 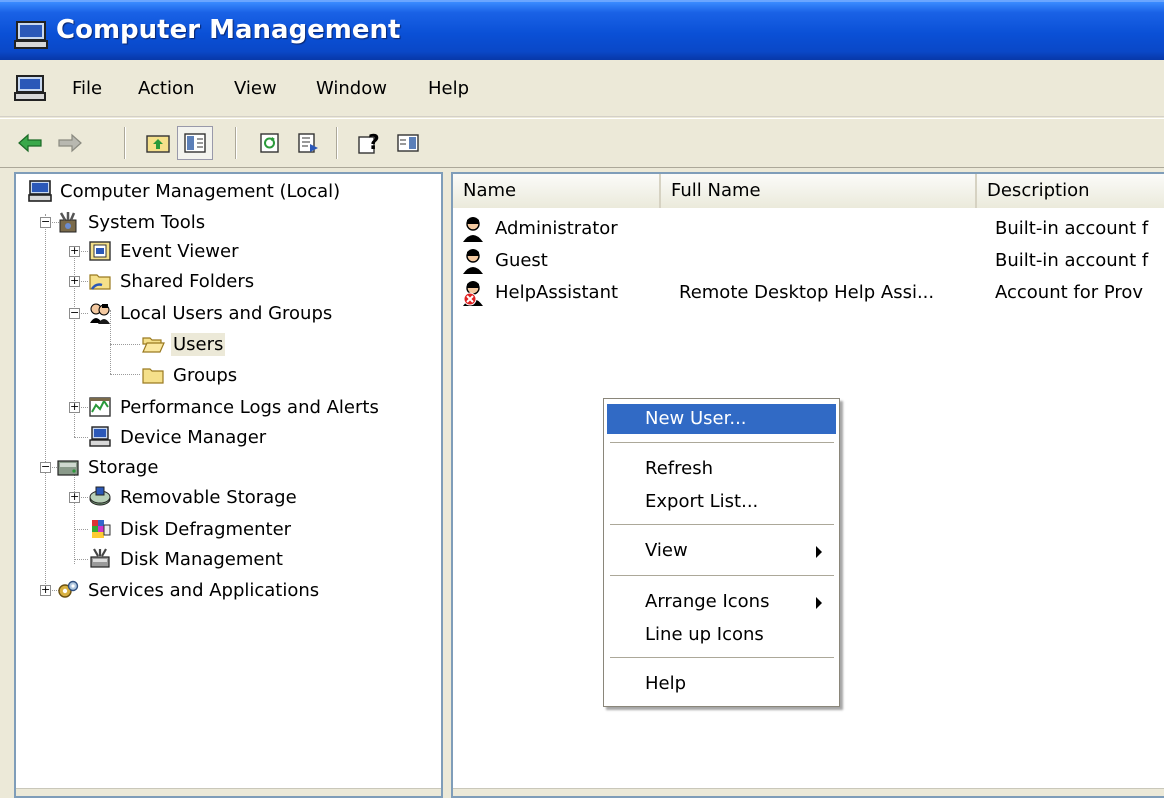 I want to click on forward-button, so click(x=70, y=143).